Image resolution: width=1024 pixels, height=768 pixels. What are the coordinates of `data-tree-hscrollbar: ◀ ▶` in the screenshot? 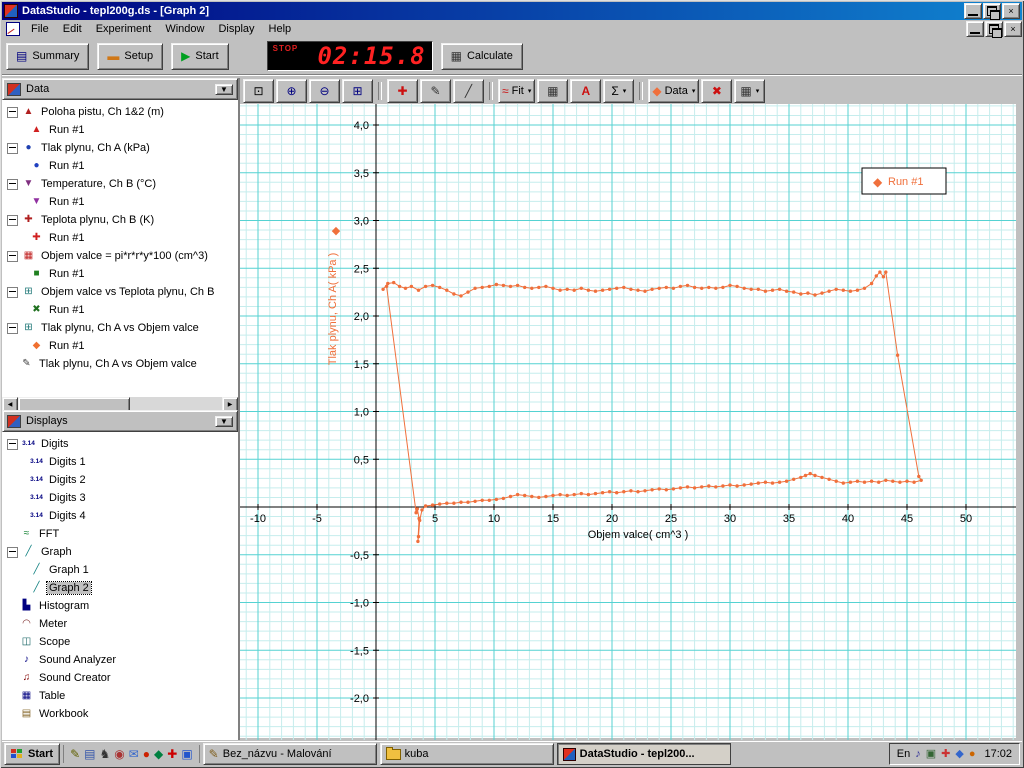 It's located at (120, 404).